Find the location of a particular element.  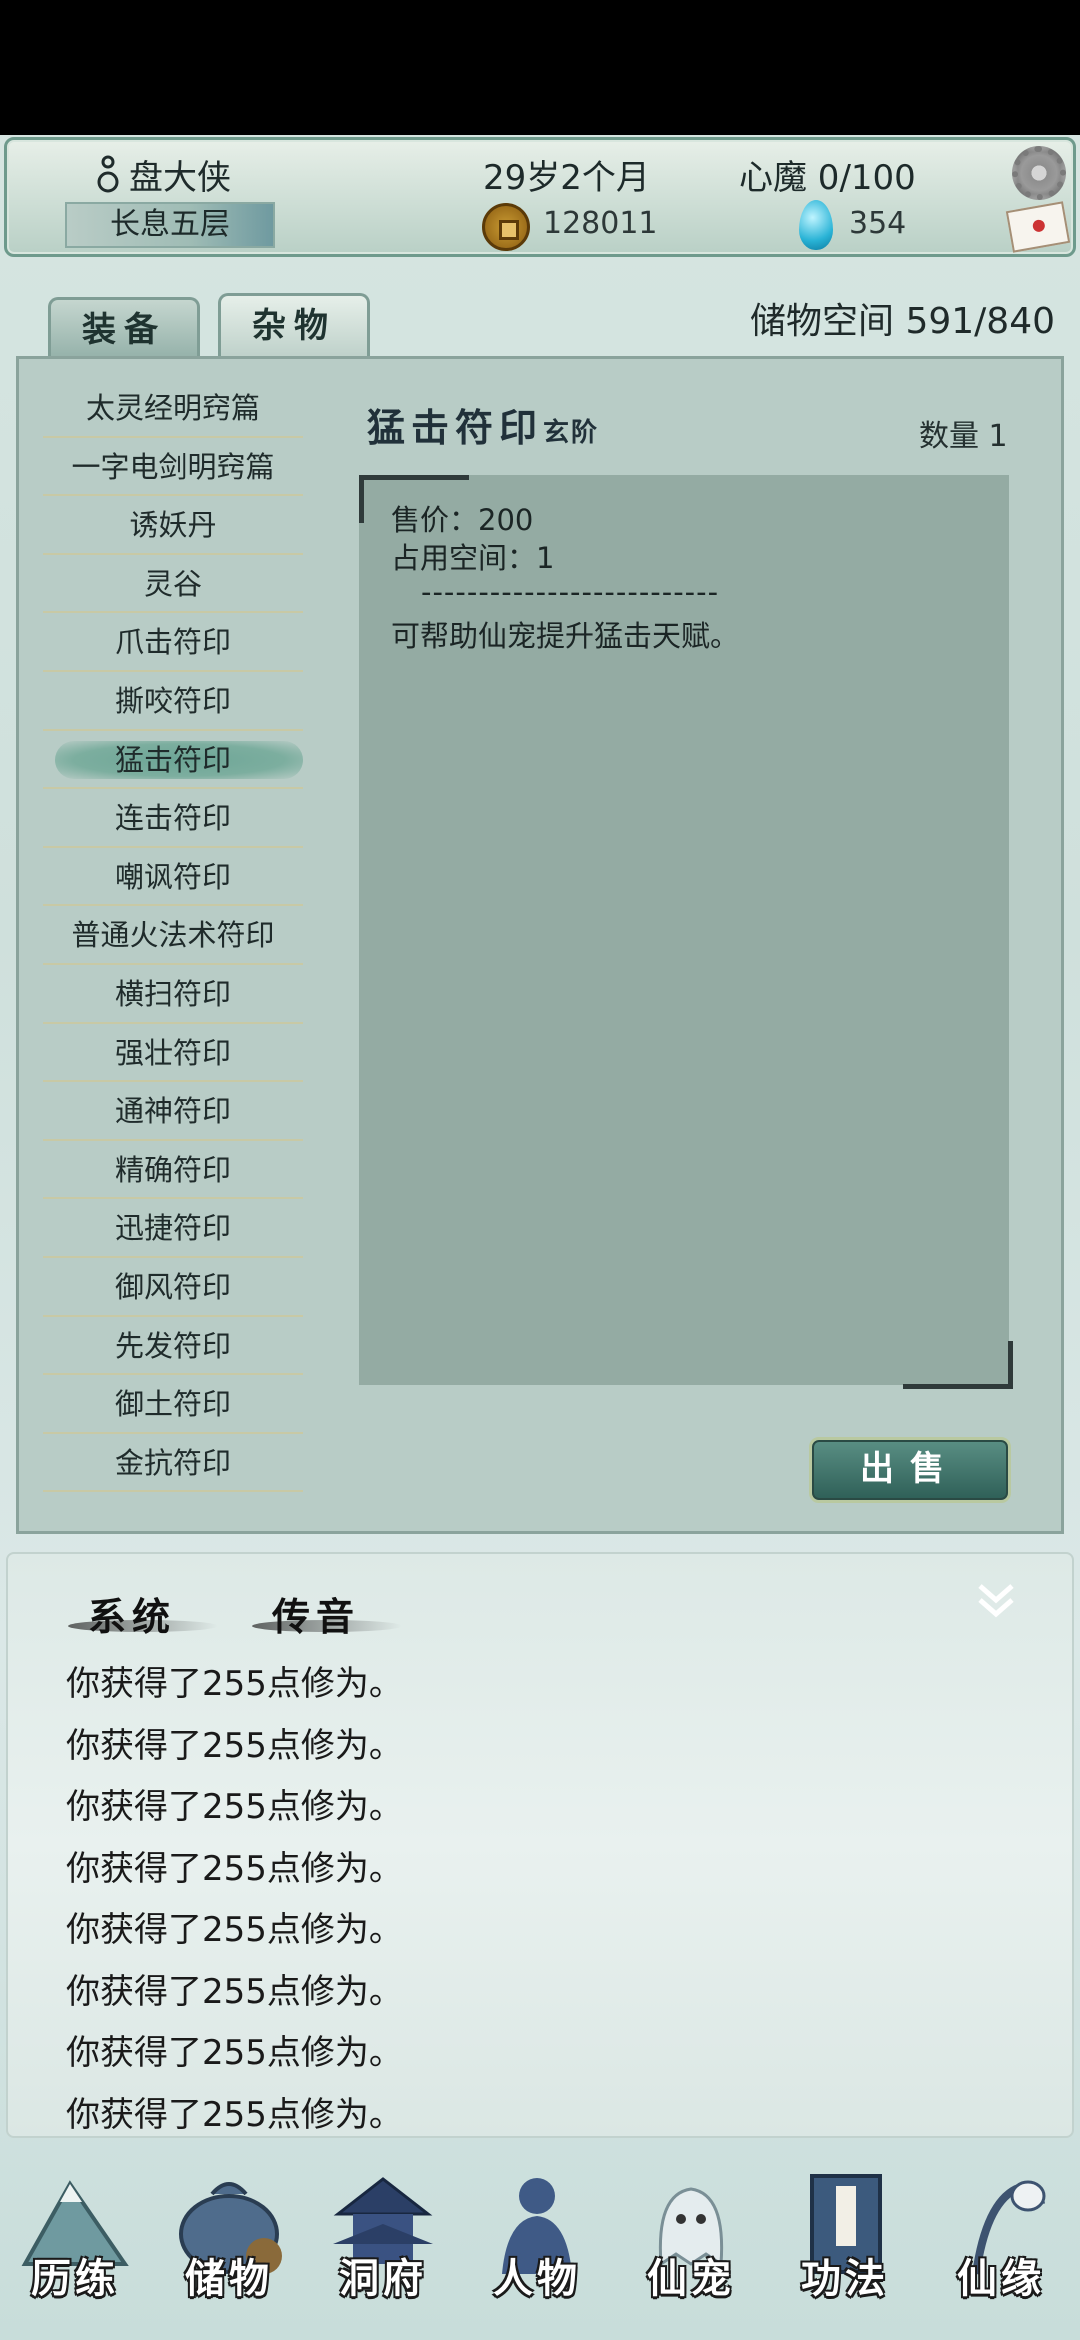

item-name: 猛击符印 is located at coordinates (455, 427).